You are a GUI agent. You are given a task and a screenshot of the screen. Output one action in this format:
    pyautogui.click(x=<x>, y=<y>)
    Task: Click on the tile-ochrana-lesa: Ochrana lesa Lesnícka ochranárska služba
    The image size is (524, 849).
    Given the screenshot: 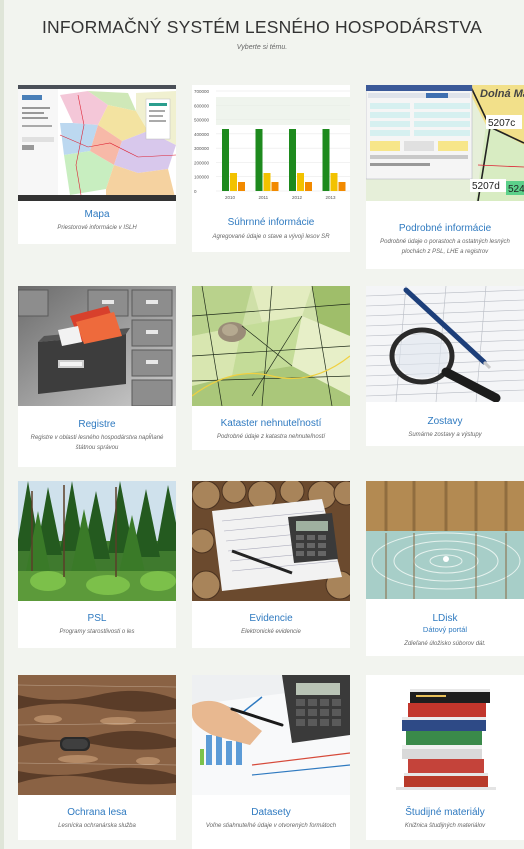 What is the action you would take?
    pyautogui.click(x=97, y=757)
    